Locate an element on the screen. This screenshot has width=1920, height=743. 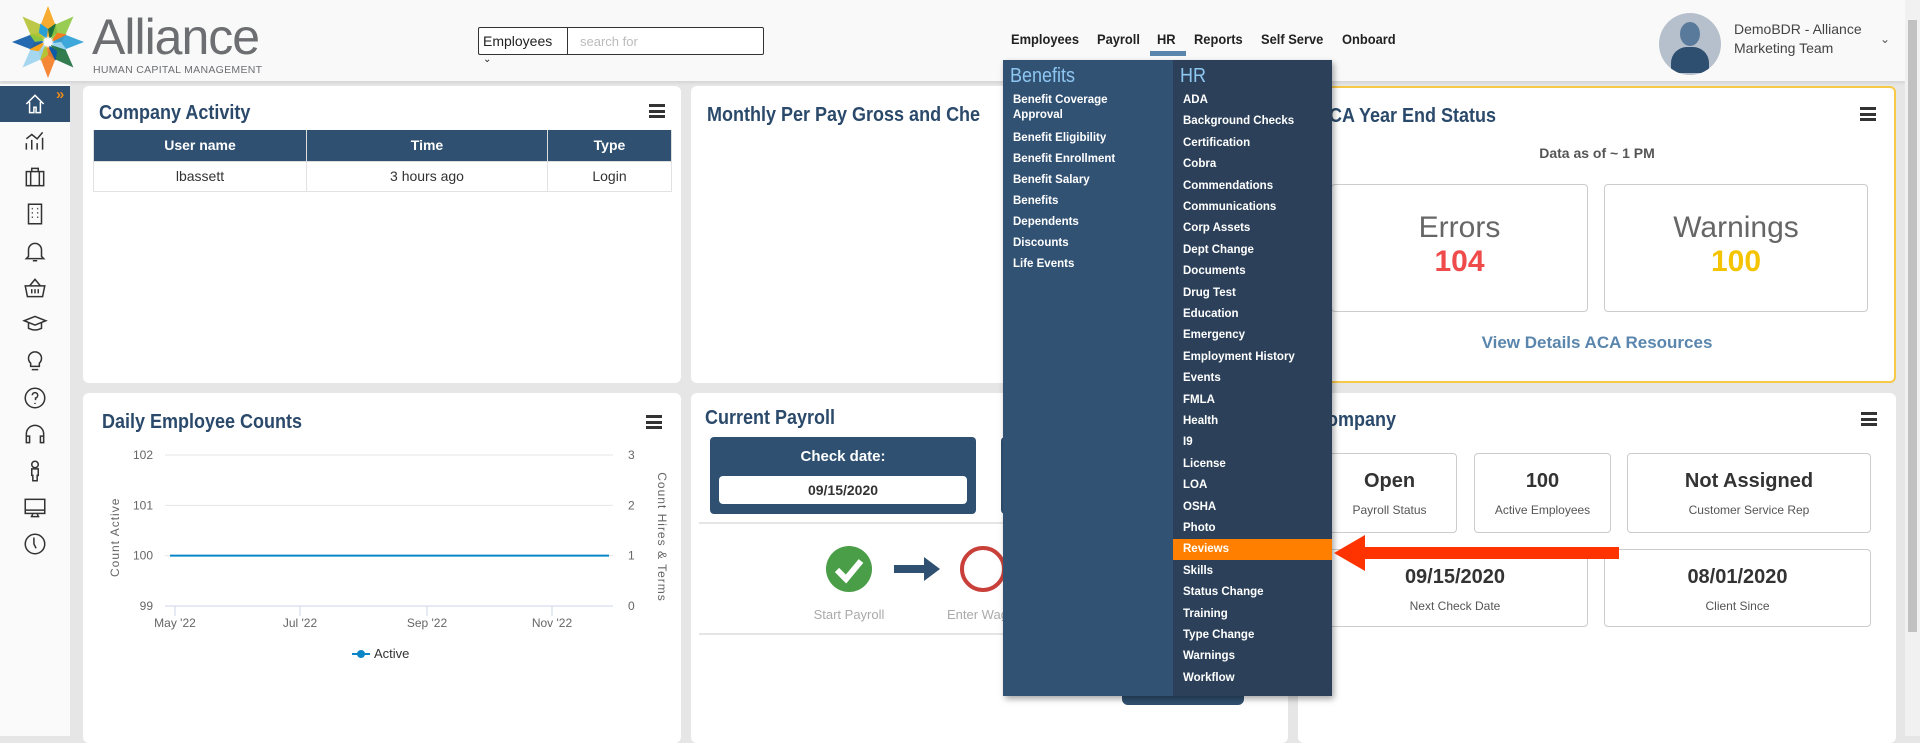
search-input: search for is located at coordinates (665, 41).